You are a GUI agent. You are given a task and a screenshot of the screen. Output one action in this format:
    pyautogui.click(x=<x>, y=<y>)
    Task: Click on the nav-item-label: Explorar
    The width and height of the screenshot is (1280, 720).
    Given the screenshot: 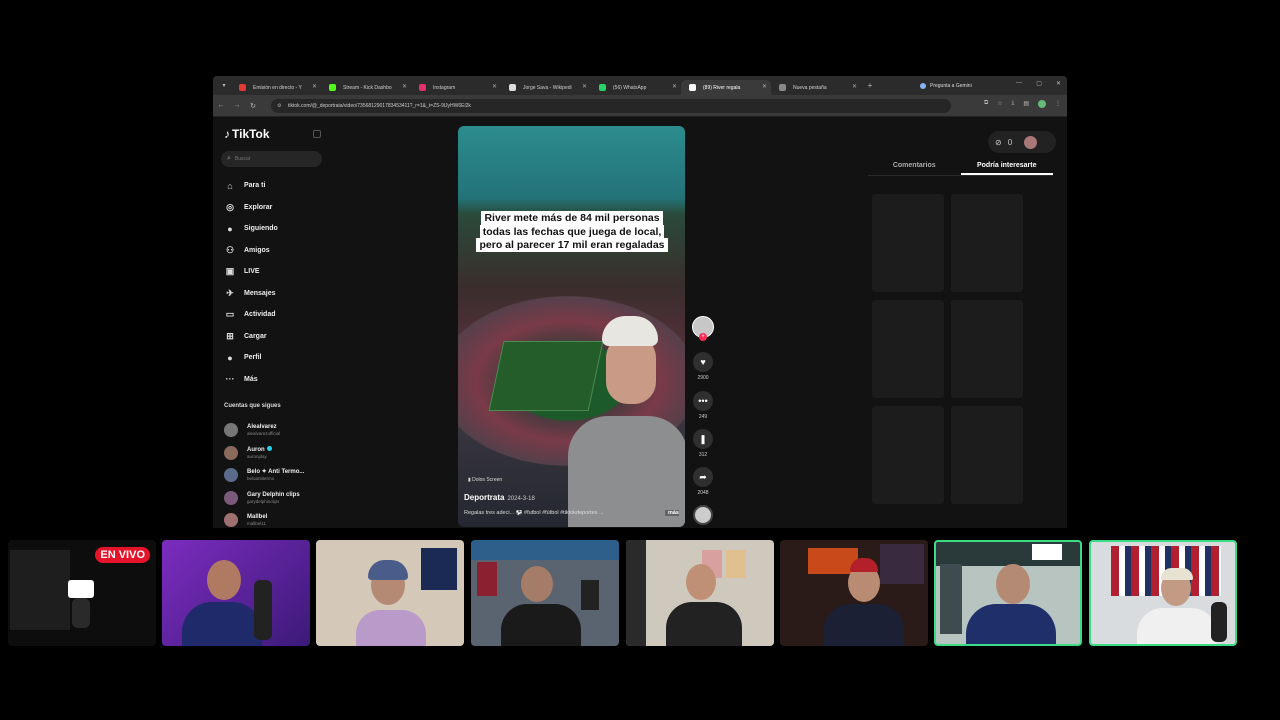 What is the action you would take?
    pyautogui.click(x=258, y=207)
    